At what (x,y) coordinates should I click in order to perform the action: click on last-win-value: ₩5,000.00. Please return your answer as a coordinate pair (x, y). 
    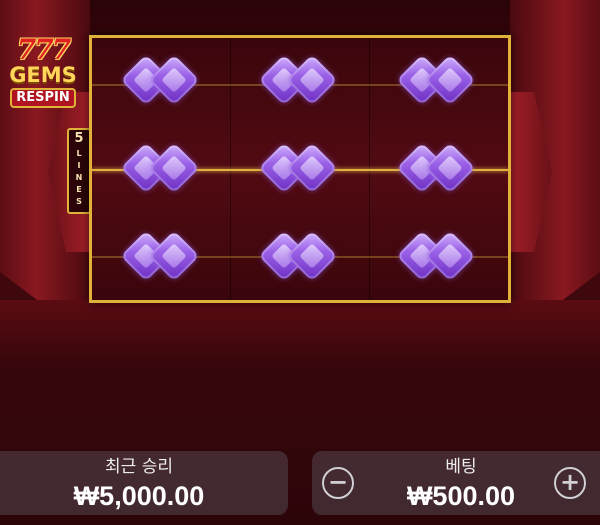
    Looking at the image, I should click on (139, 496).